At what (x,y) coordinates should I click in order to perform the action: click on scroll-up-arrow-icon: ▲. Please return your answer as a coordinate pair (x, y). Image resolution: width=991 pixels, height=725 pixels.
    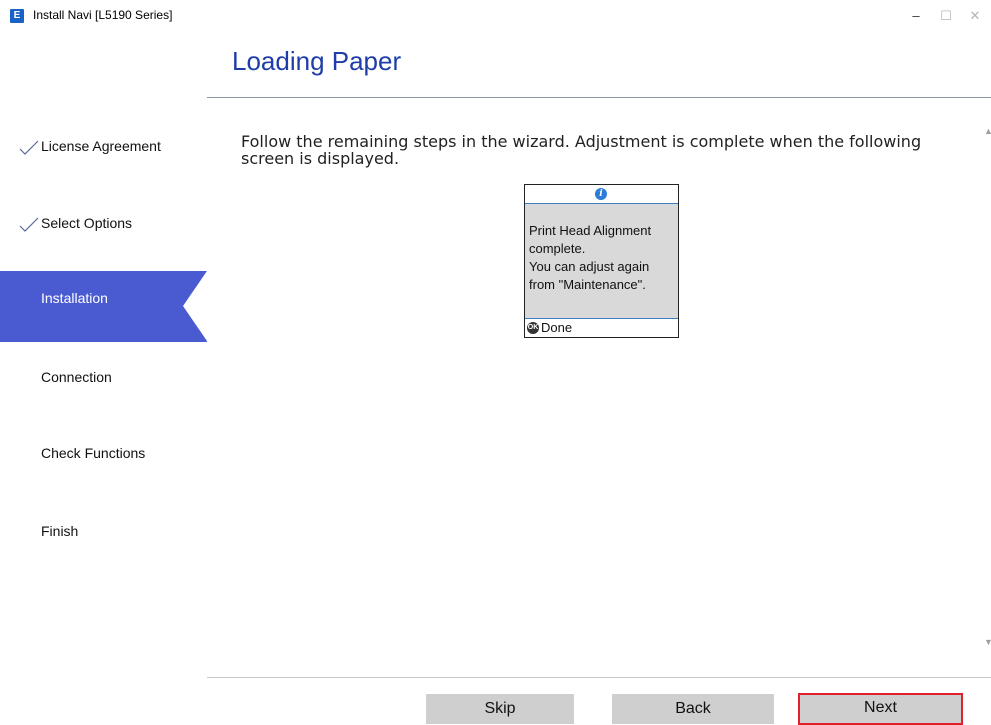
    Looking at the image, I should click on (987, 131).